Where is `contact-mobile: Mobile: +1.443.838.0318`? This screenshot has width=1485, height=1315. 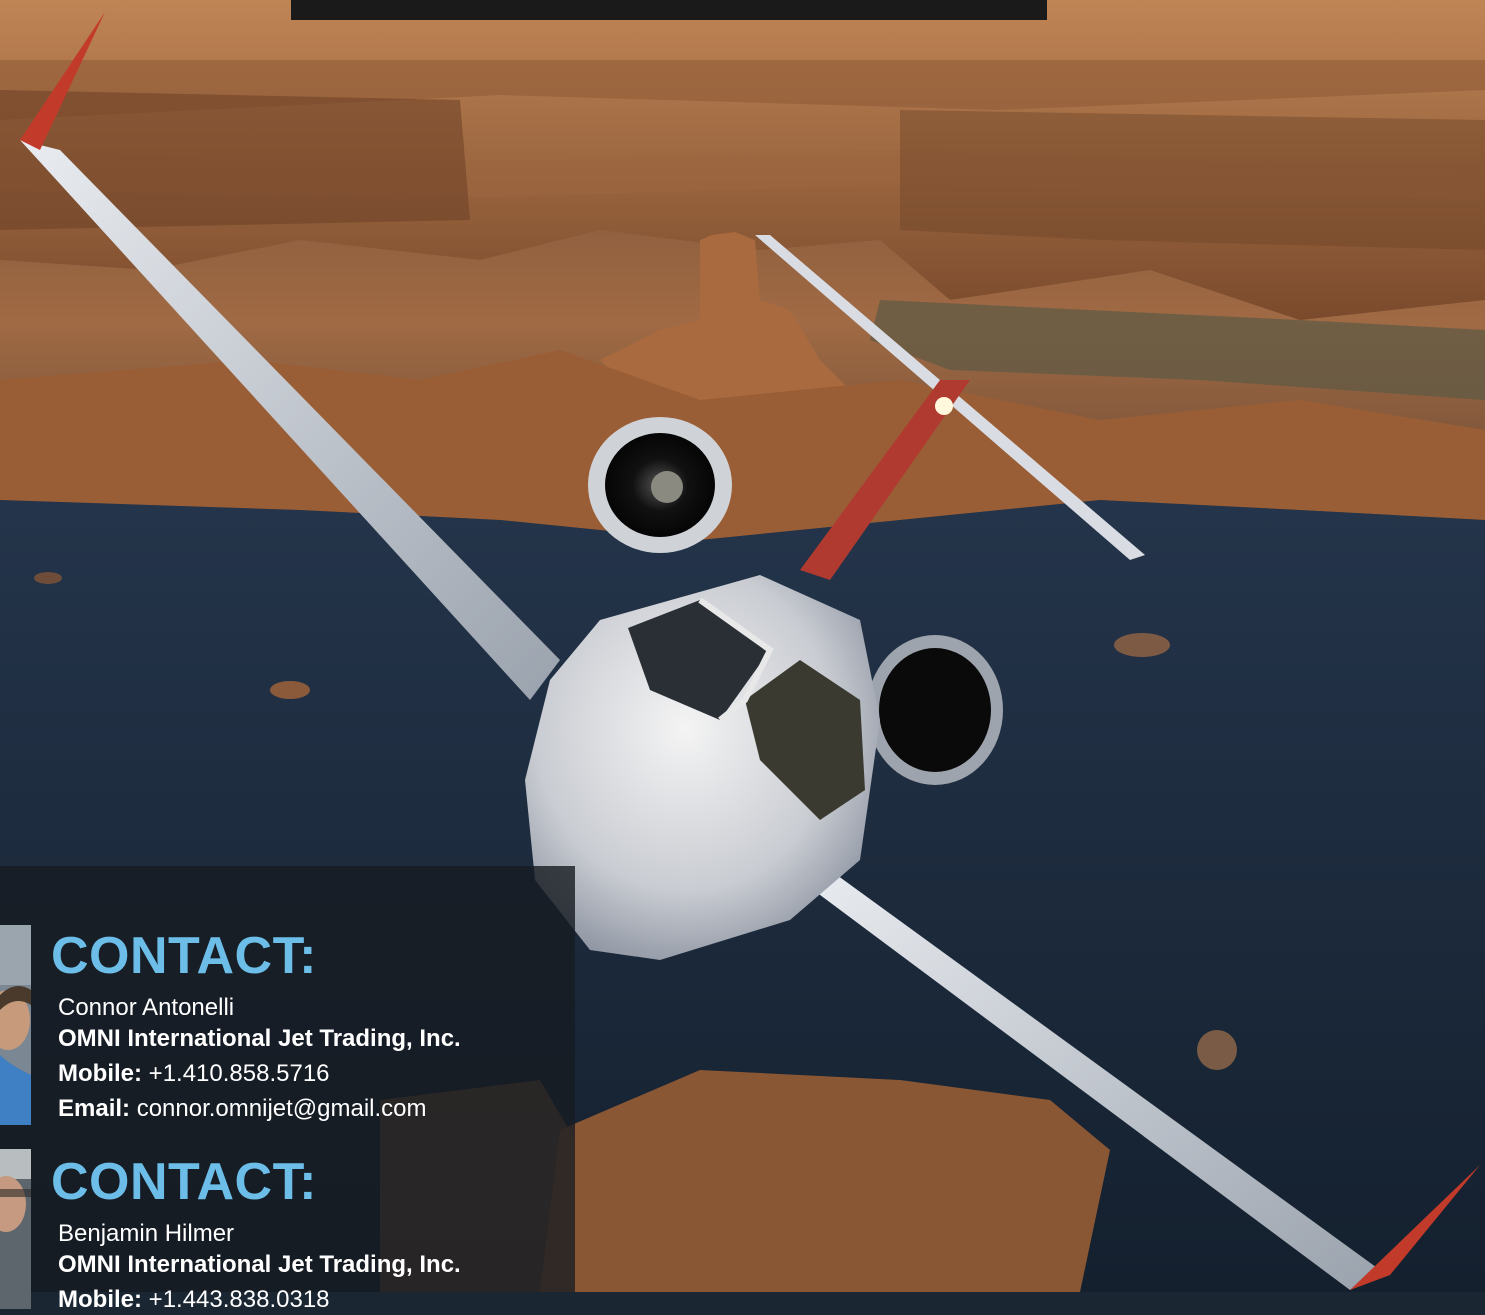 contact-mobile: Mobile: +1.443.838.0318 is located at coordinates (194, 1300).